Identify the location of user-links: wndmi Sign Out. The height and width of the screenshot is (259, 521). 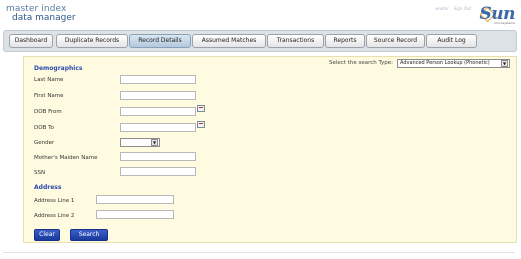
(451, 8).